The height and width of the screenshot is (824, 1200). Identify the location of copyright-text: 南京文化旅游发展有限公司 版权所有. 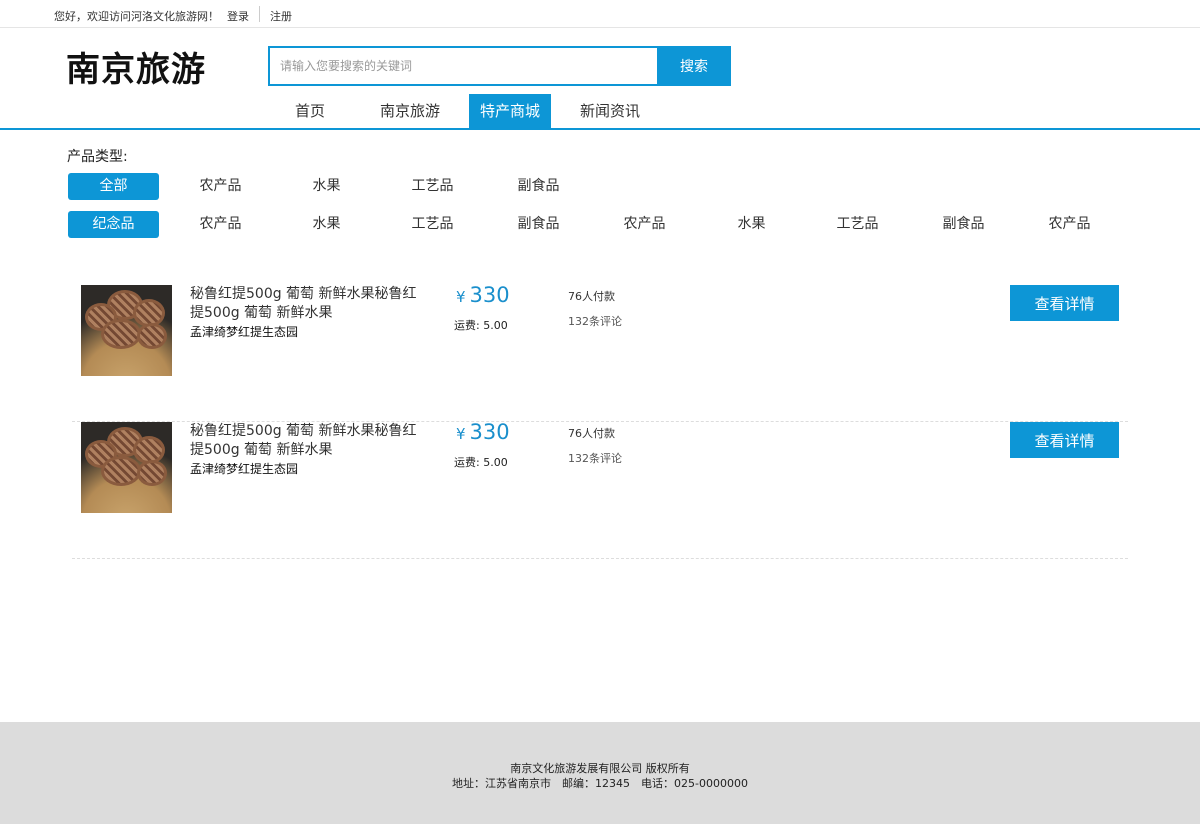
(600, 768).